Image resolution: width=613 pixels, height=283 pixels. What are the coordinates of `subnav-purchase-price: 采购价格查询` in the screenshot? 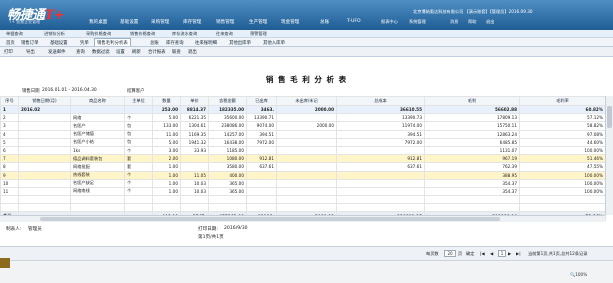 It's located at (98, 34).